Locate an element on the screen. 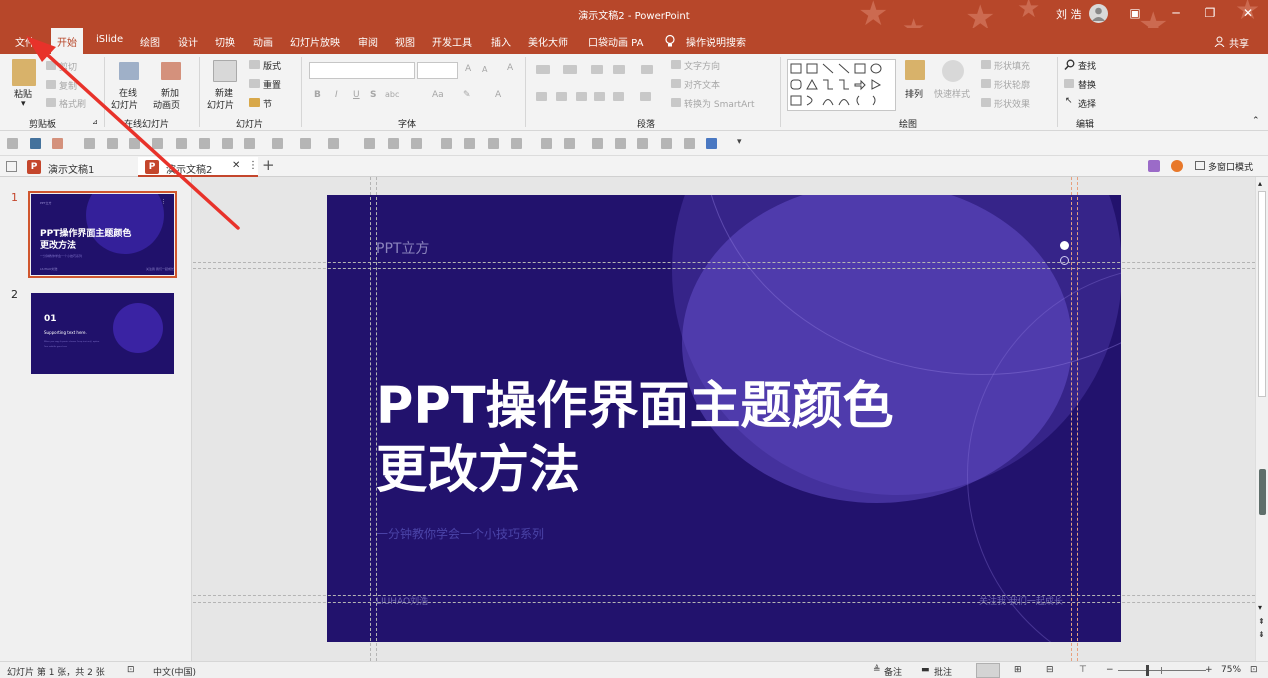  scroll-down-icon: ▾ is located at coordinates (1260, 607).